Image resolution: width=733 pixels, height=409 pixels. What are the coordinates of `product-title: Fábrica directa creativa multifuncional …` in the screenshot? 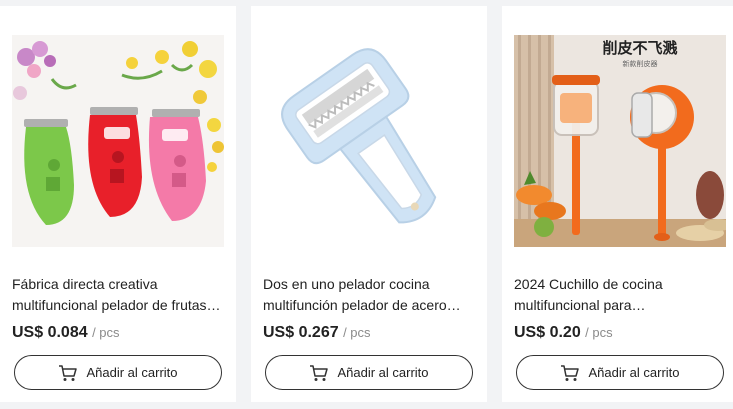 It's located at (118, 295).